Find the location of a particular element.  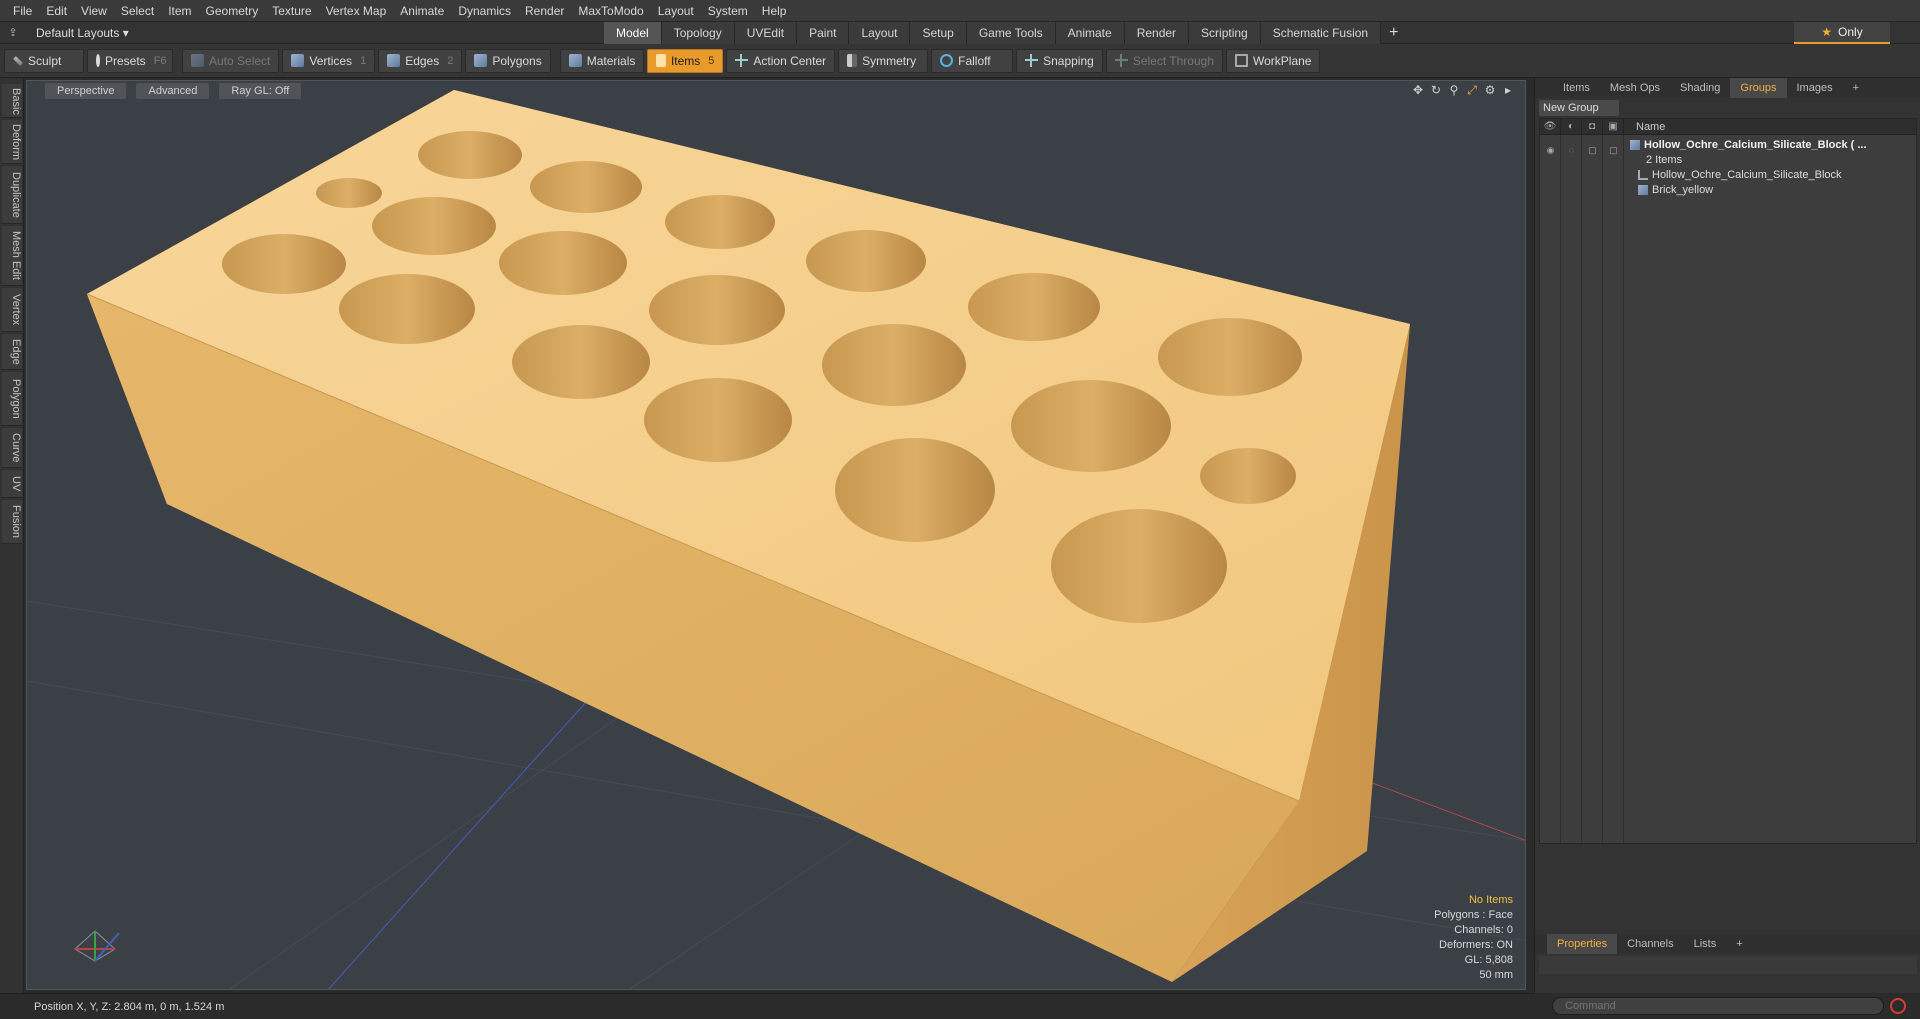

select-through-button: Select Through is located at coordinates (1164, 60).